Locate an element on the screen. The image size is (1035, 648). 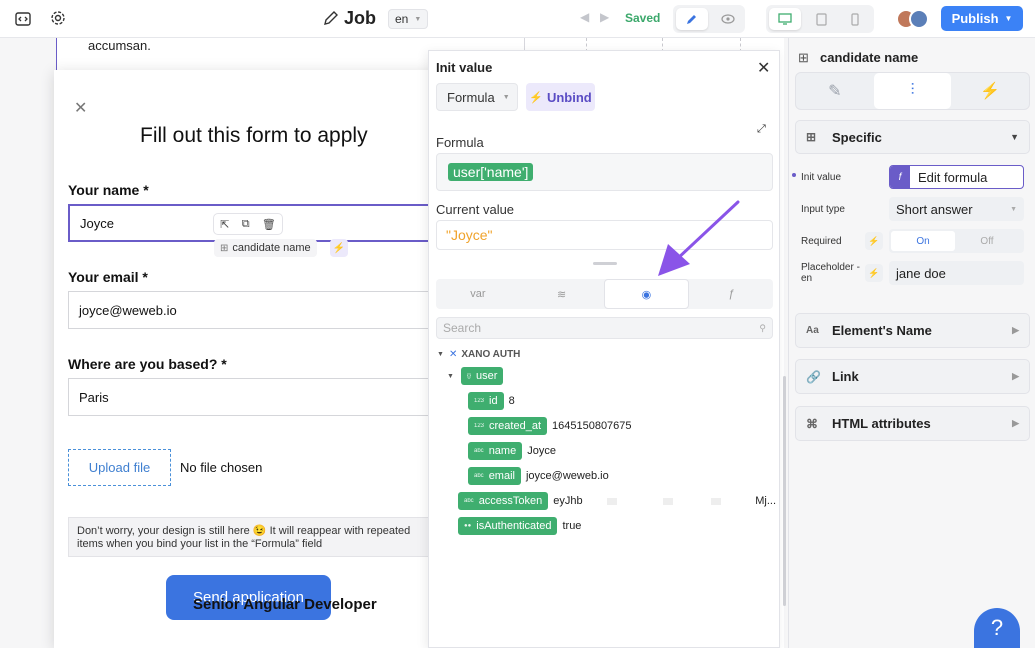
desktop-view-button is located at coordinates (785, 19).